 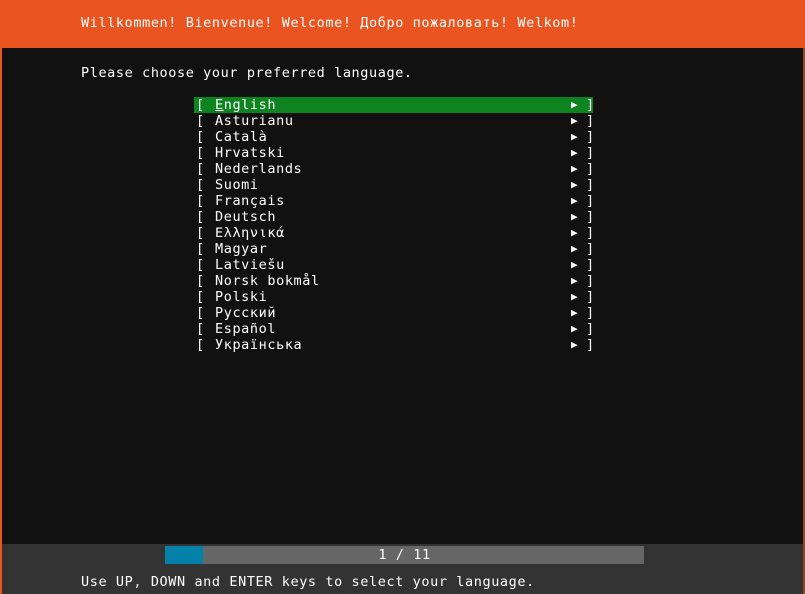 I want to click on language-option-label: Ελληνικά, so click(x=250, y=233).